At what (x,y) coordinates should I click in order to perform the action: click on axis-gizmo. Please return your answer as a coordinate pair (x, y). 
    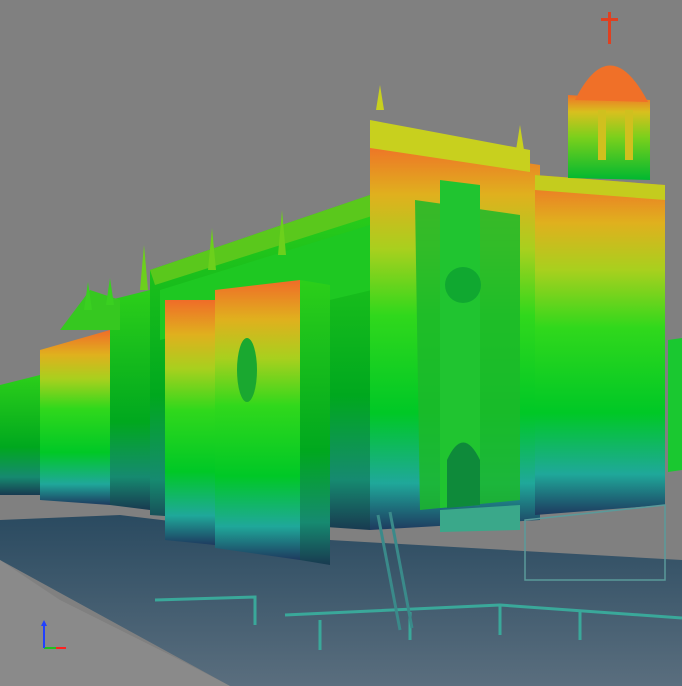
    Looking at the image, I should click on (53, 634).